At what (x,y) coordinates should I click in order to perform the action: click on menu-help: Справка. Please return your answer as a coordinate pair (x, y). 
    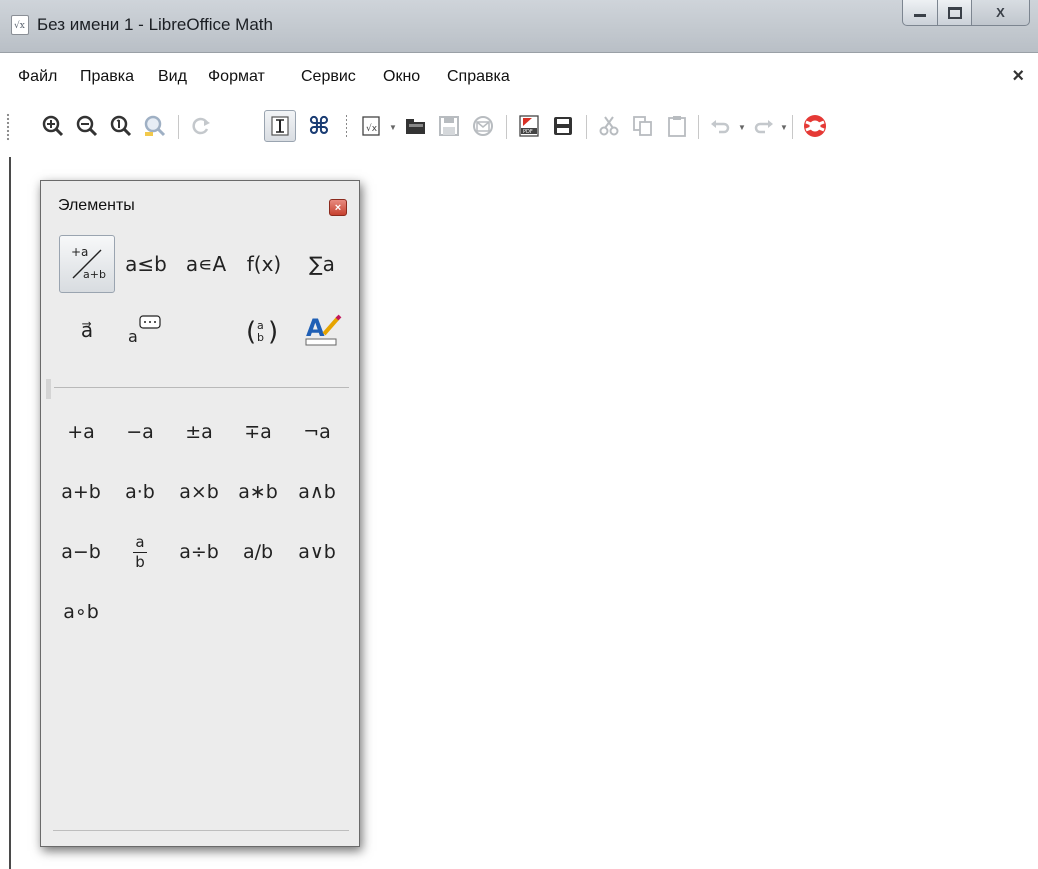
    Looking at the image, I should click on (478, 77).